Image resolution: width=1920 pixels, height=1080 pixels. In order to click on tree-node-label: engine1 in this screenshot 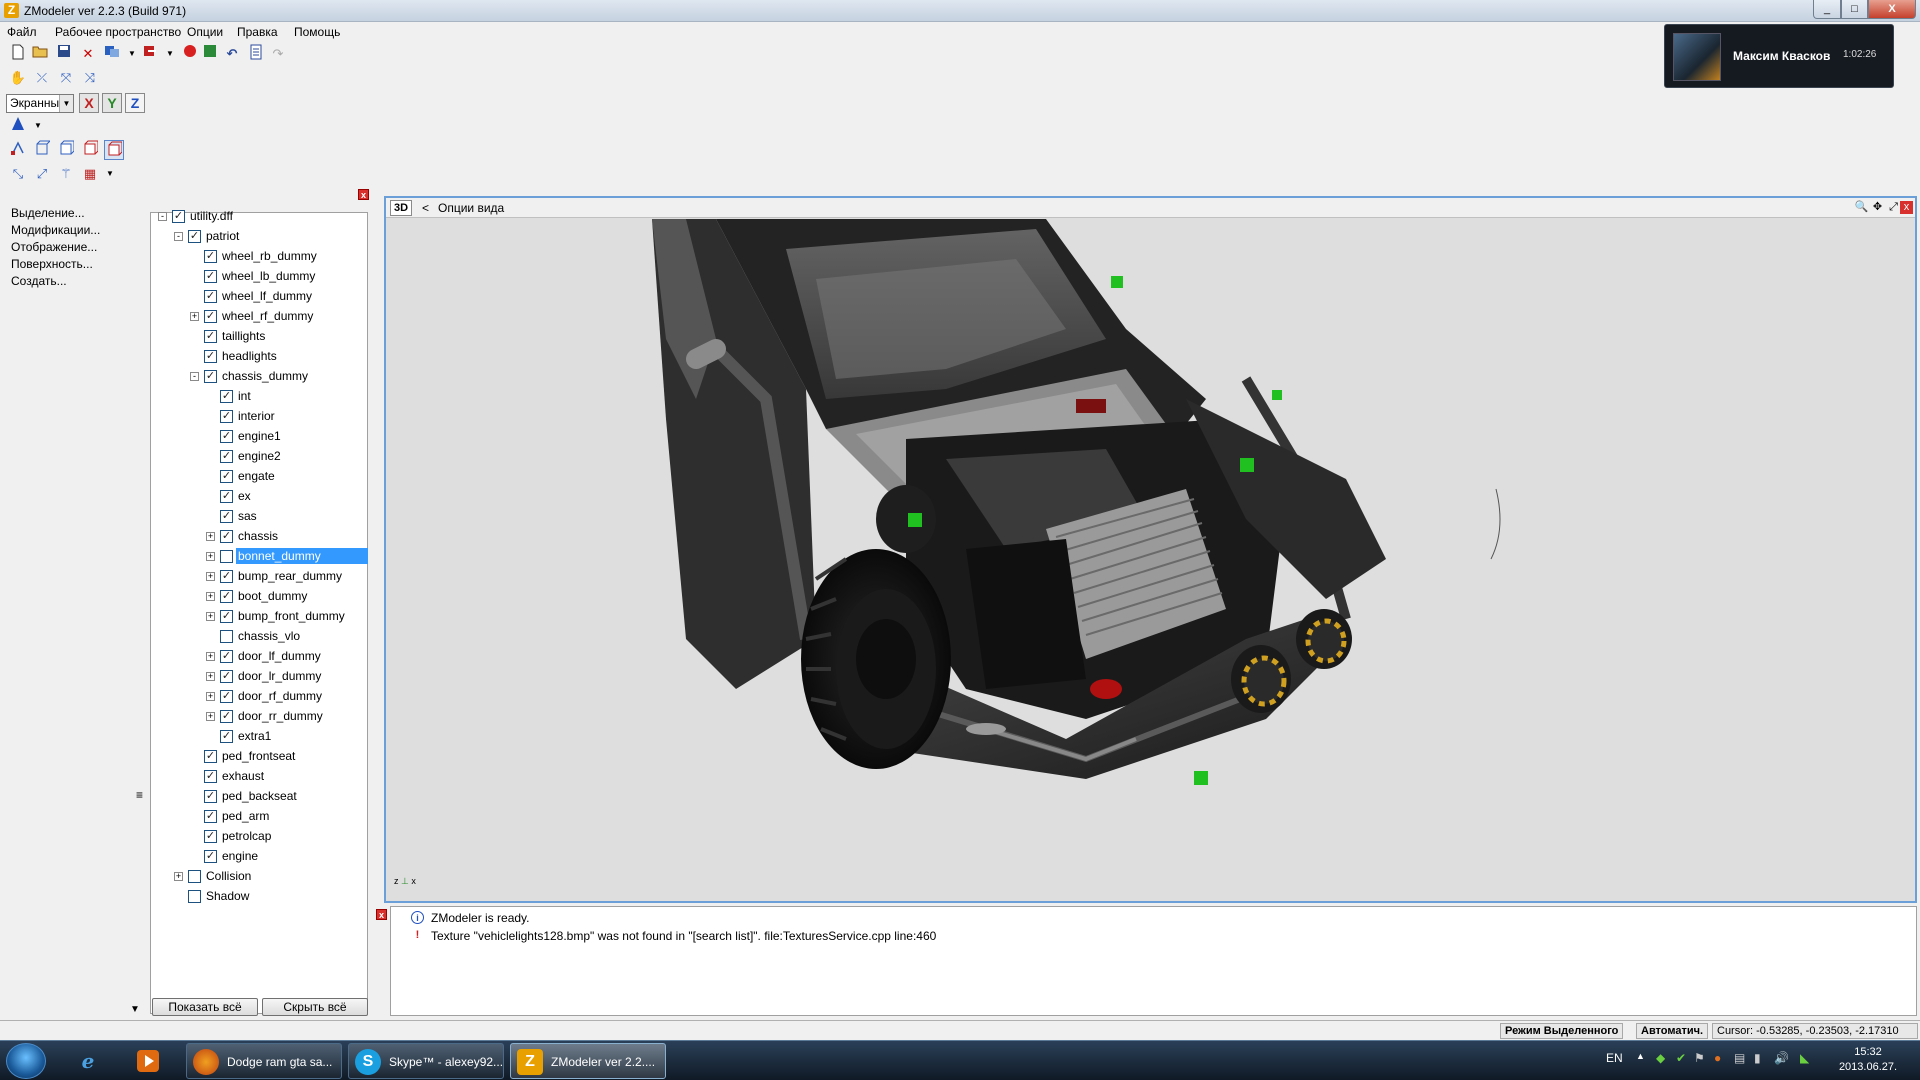, I will do `click(259, 436)`.